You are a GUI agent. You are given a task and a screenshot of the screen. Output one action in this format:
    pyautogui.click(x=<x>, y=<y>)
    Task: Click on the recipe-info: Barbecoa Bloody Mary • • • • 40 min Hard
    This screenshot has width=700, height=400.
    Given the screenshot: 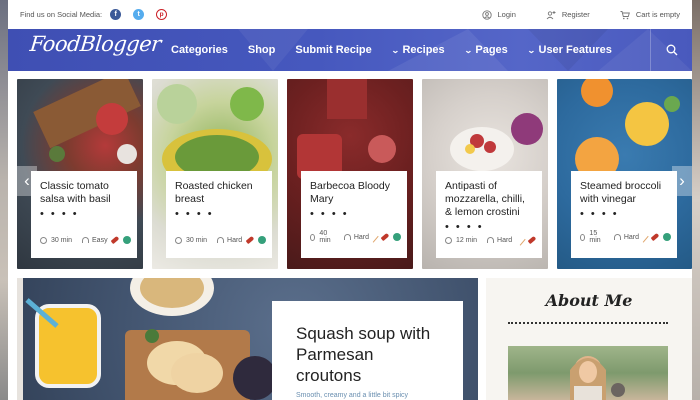 What is the action you would take?
    pyautogui.click(x=354, y=214)
    